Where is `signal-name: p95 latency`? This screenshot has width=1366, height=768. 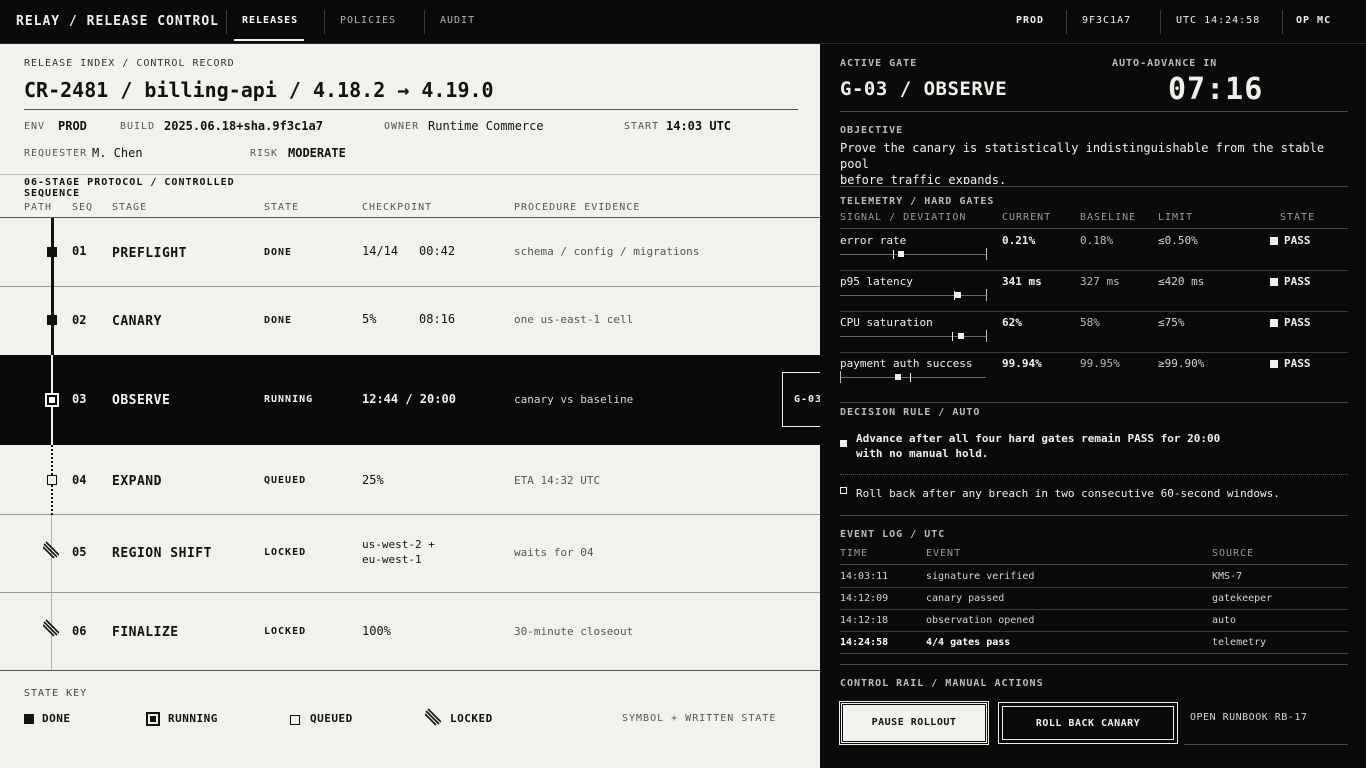
signal-name: p95 latency is located at coordinates (876, 281).